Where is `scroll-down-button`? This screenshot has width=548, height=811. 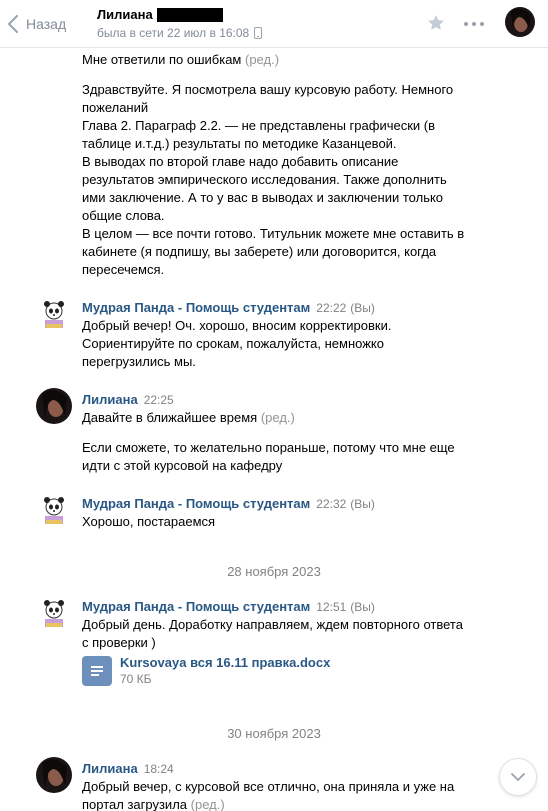
scroll-down-button is located at coordinates (518, 777).